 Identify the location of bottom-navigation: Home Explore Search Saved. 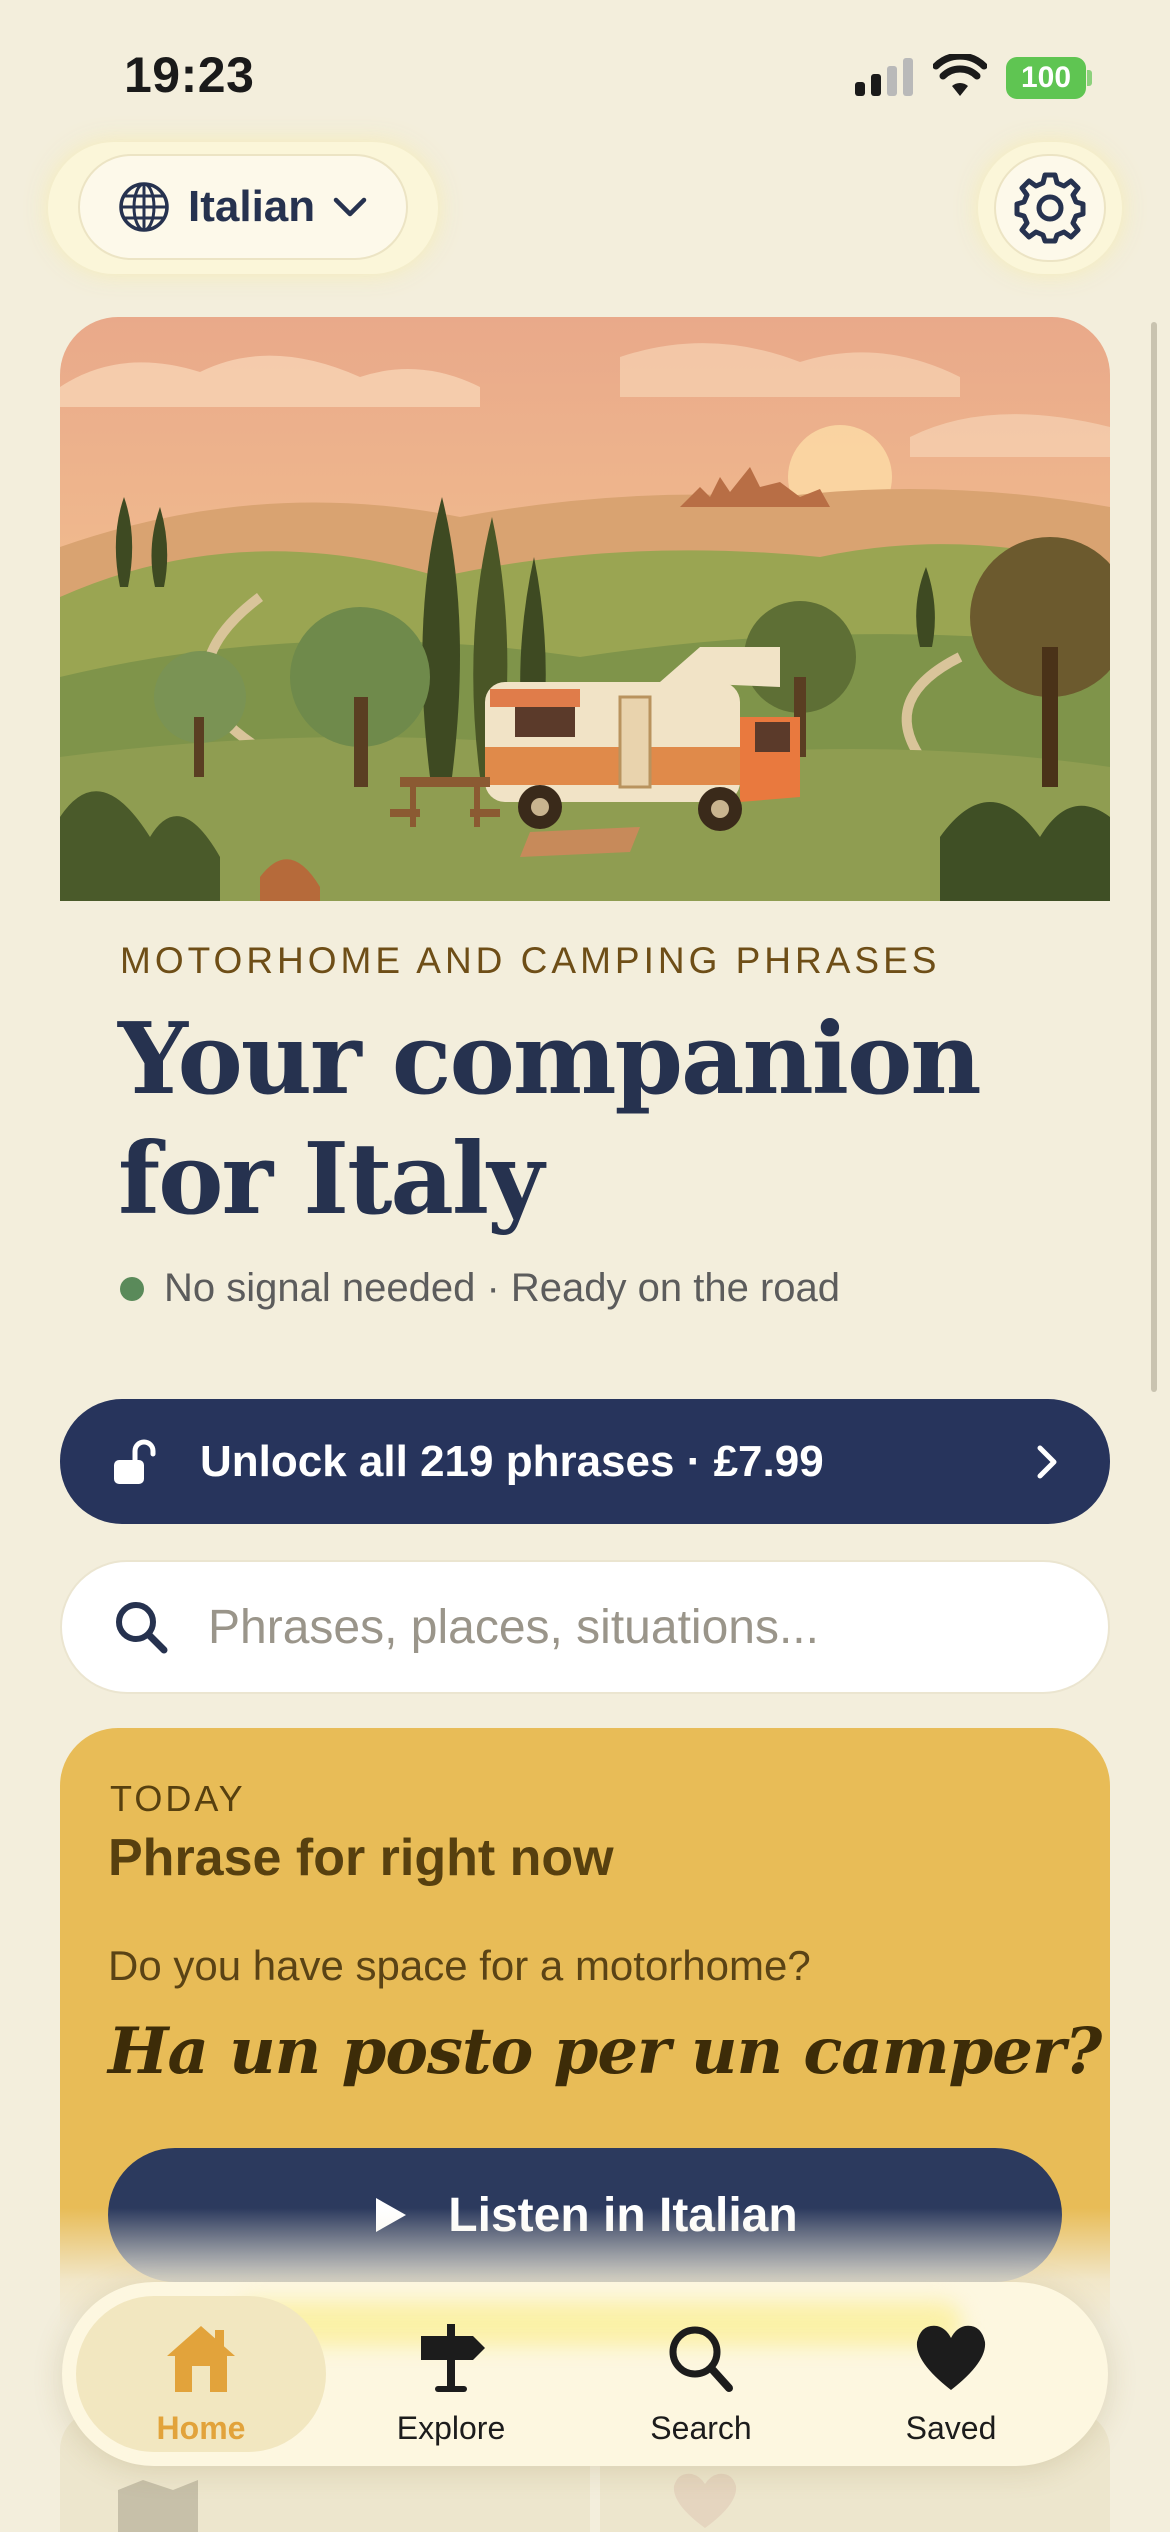
(585, 2374).